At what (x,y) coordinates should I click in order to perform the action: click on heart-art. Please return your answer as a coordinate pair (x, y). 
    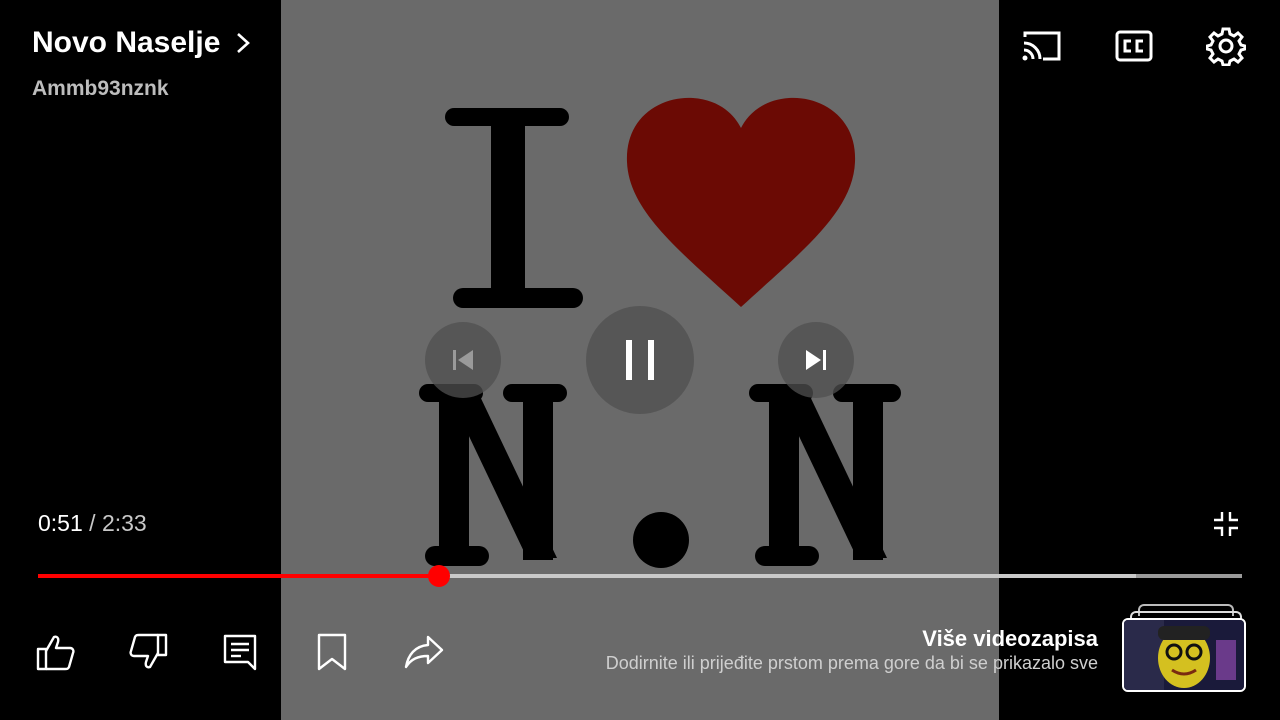
    Looking at the image, I should click on (741, 202).